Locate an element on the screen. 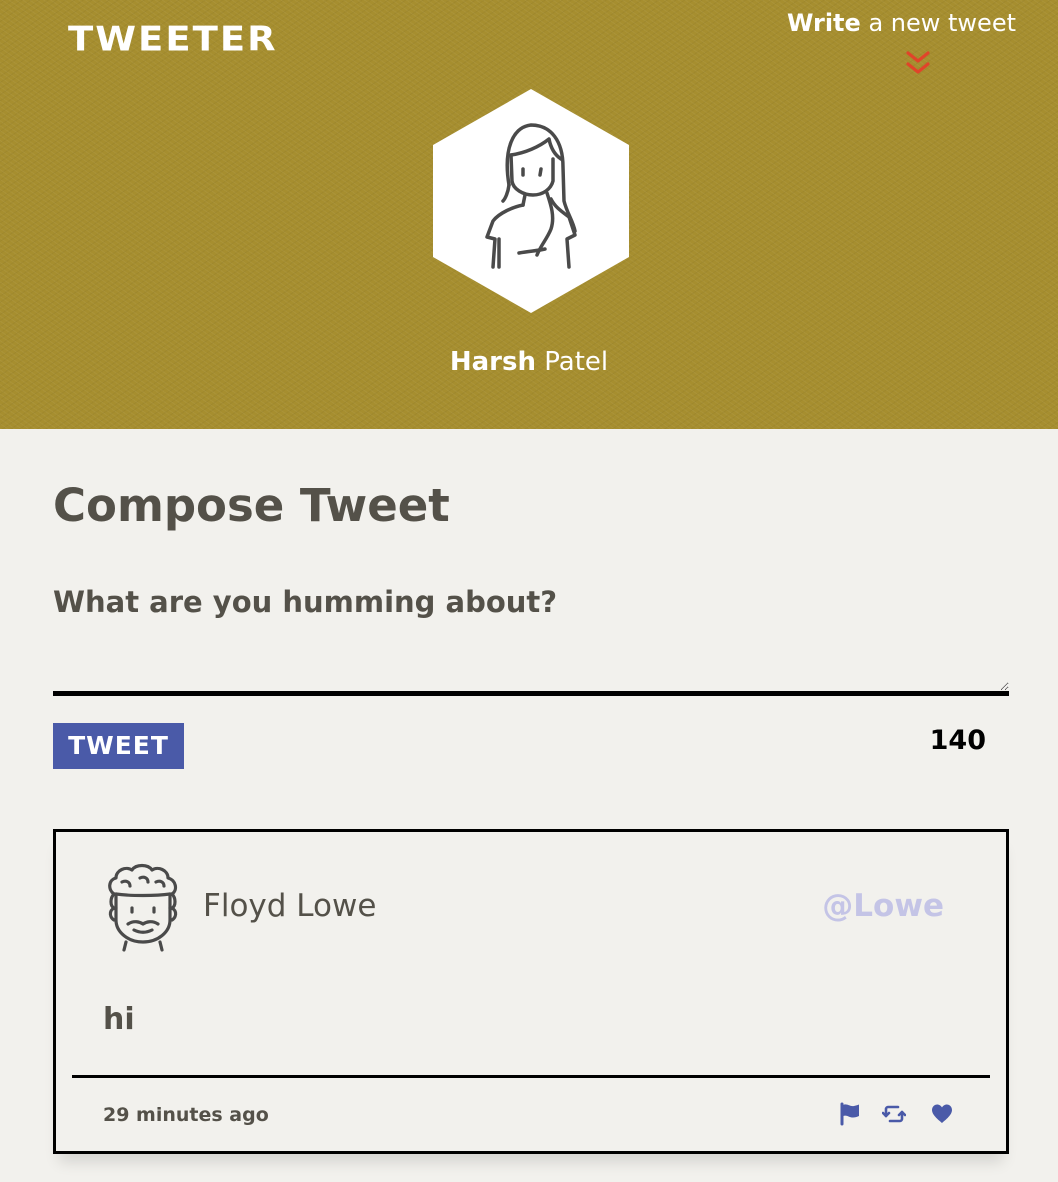 The width and height of the screenshot is (1058, 1182). tweet-author-handle: @Lowe is located at coordinates (883, 906).